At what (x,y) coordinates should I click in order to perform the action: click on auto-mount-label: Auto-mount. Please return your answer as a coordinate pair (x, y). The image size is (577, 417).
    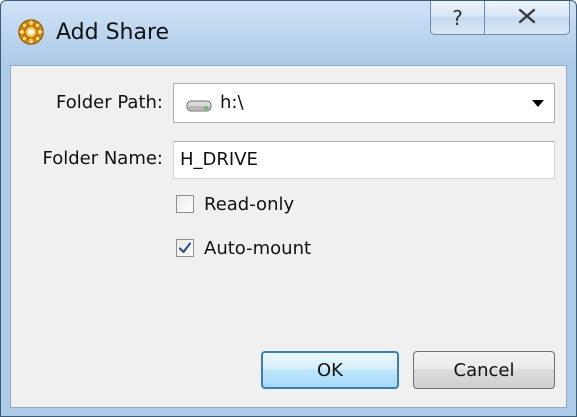
    Looking at the image, I should click on (258, 248).